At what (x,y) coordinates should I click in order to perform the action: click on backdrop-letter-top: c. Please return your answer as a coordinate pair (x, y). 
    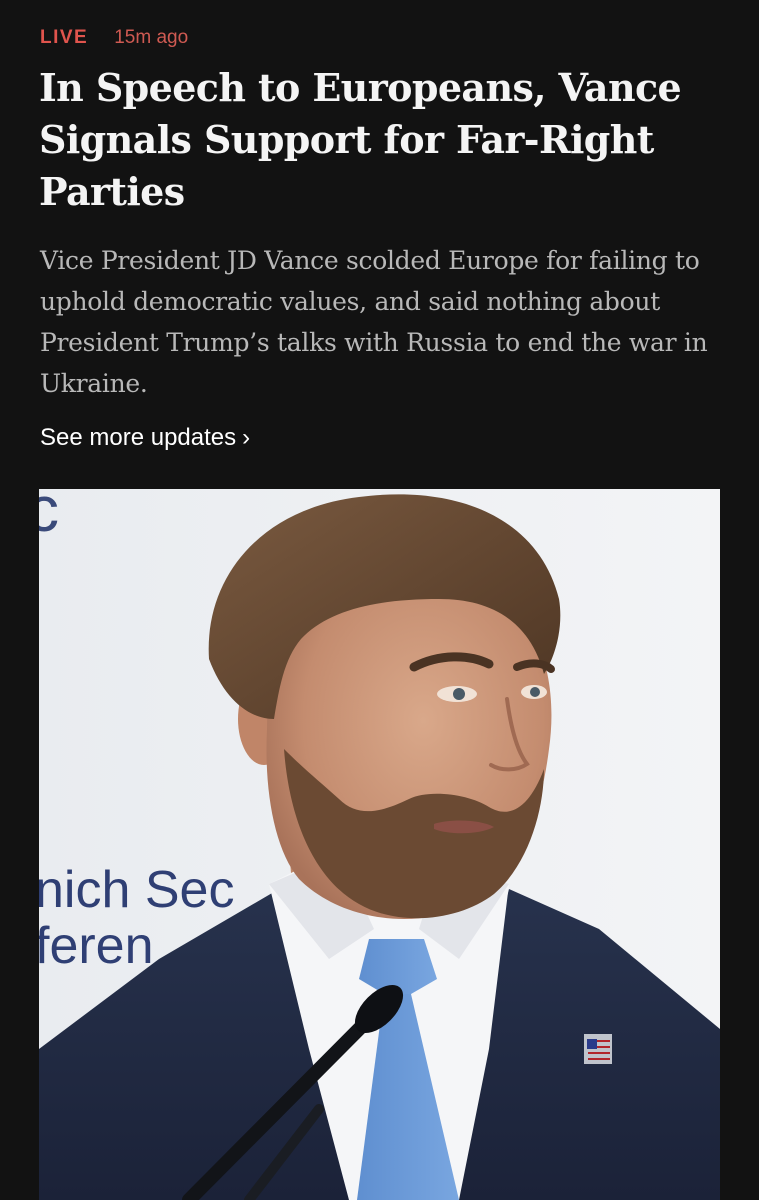
    Looking at the image, I should click on (49, 517).